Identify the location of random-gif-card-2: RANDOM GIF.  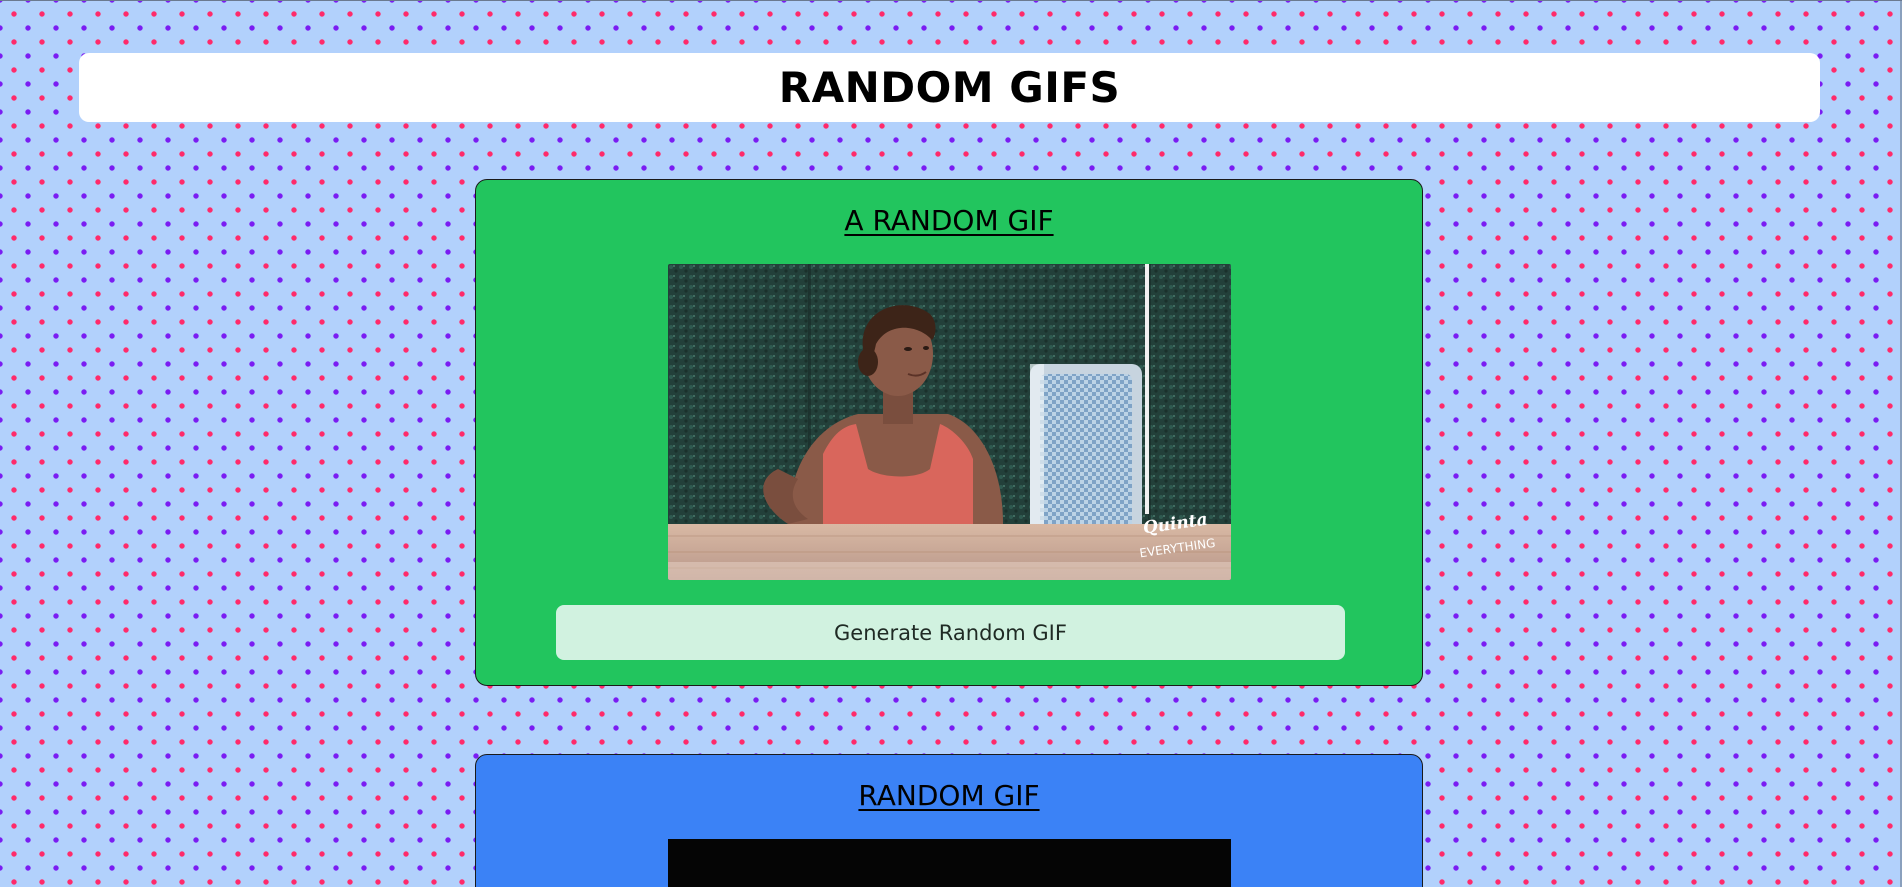
(949, 820).